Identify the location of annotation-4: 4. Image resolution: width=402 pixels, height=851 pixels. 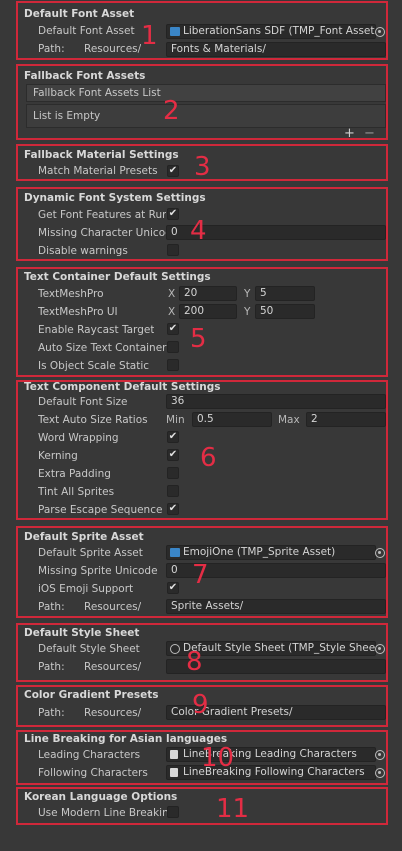
(198, 231).